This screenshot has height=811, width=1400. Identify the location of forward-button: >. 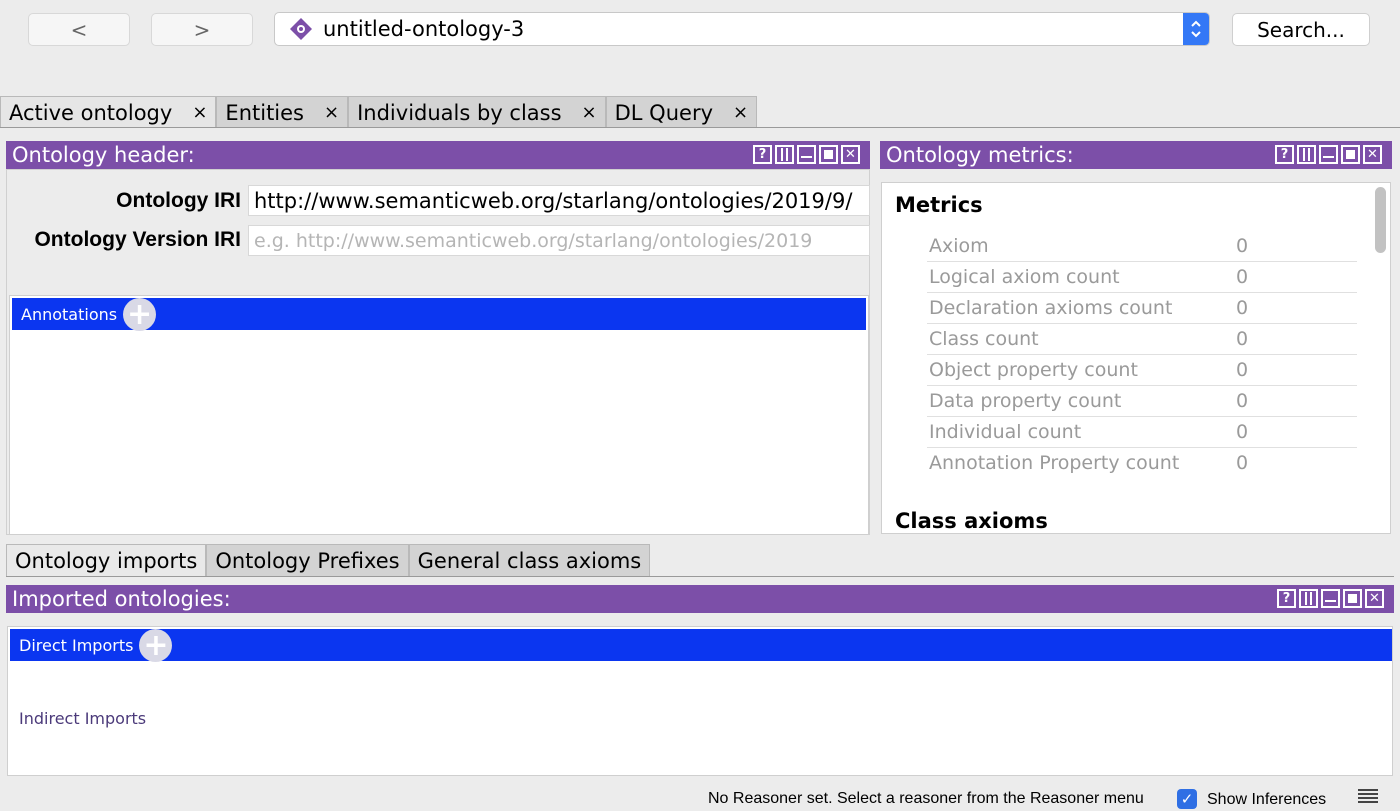
(202, 29).